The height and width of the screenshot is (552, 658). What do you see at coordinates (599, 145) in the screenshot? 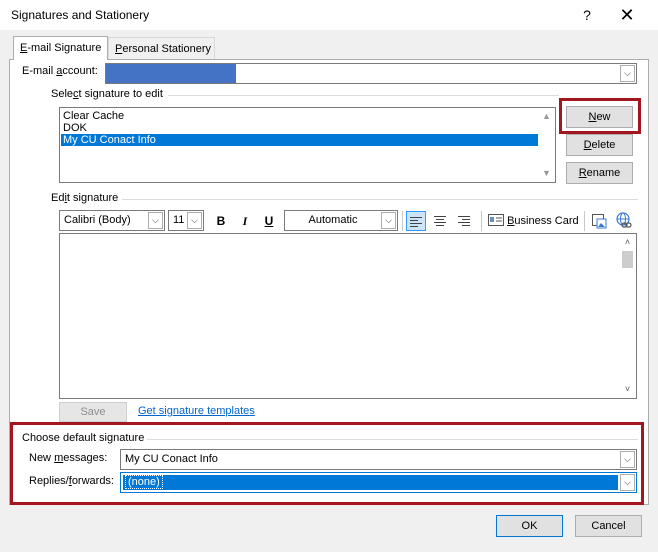
I see `delete-button: Delete` at bounding box center [599, 145].